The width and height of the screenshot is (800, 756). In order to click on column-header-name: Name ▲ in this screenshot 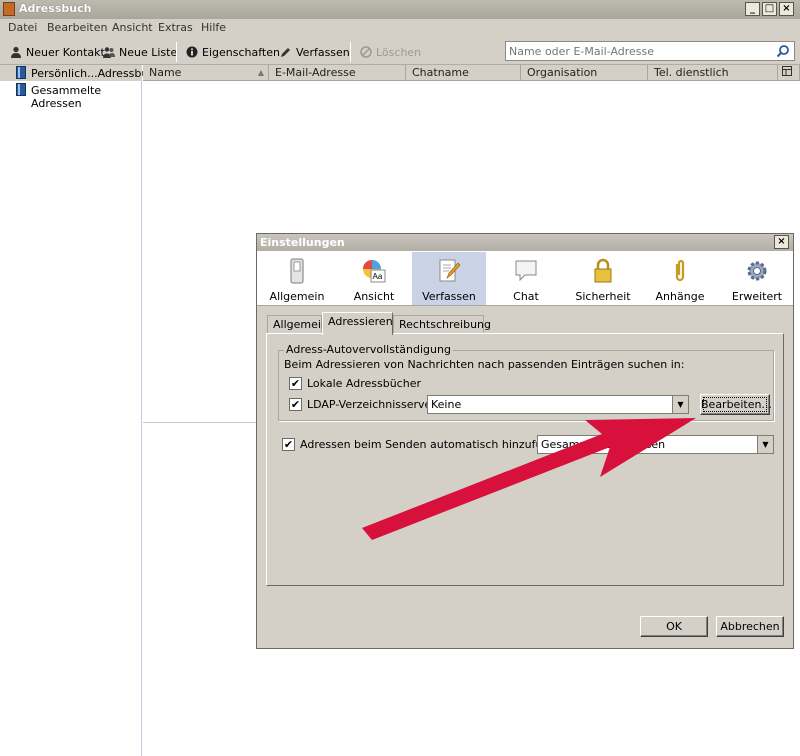, I will do `click(206, 73)`.